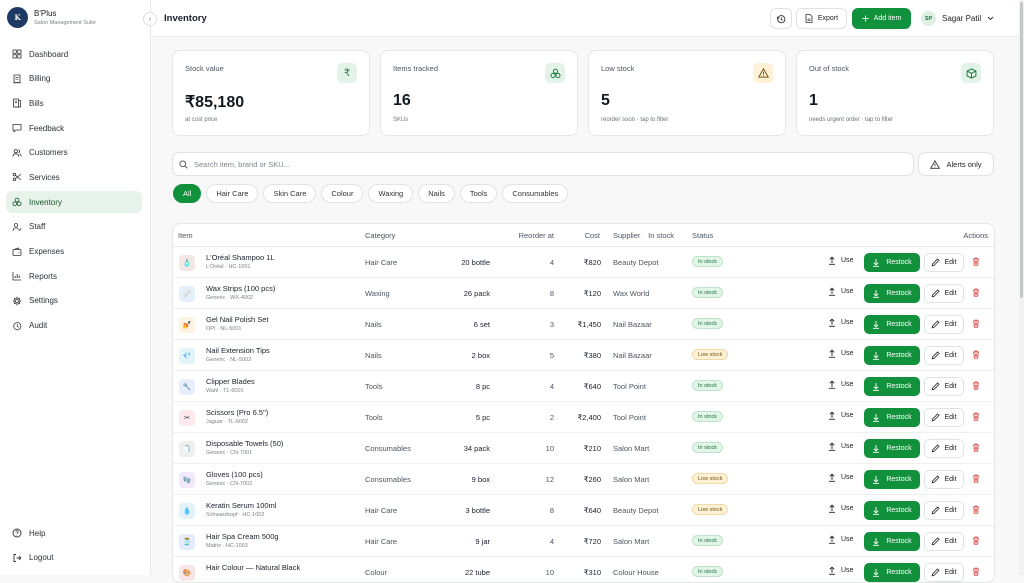  I want to click on filter-chip-colour: Colour, so click(342, 193).